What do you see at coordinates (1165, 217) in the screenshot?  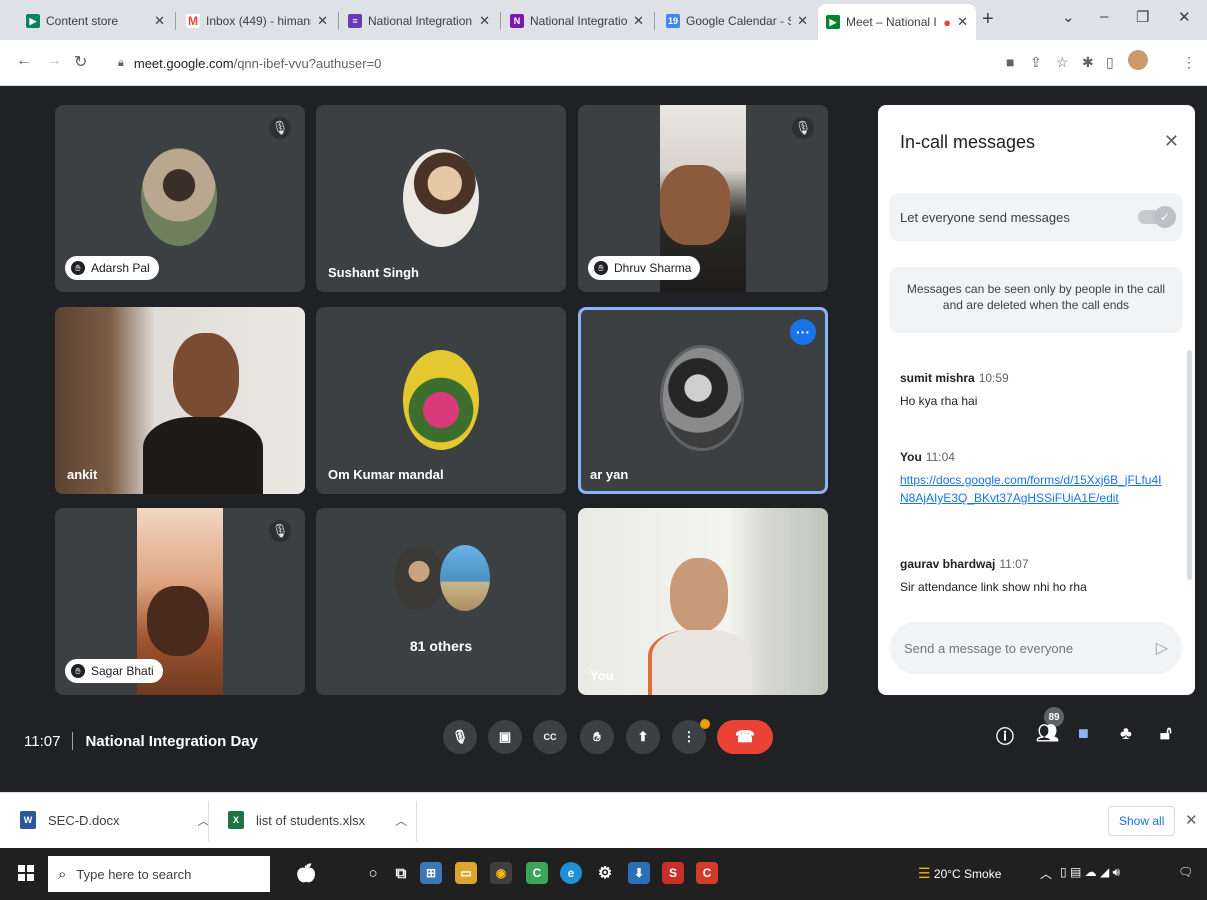 I see `check-icon: ✓` at bounding box center [1165, 217].